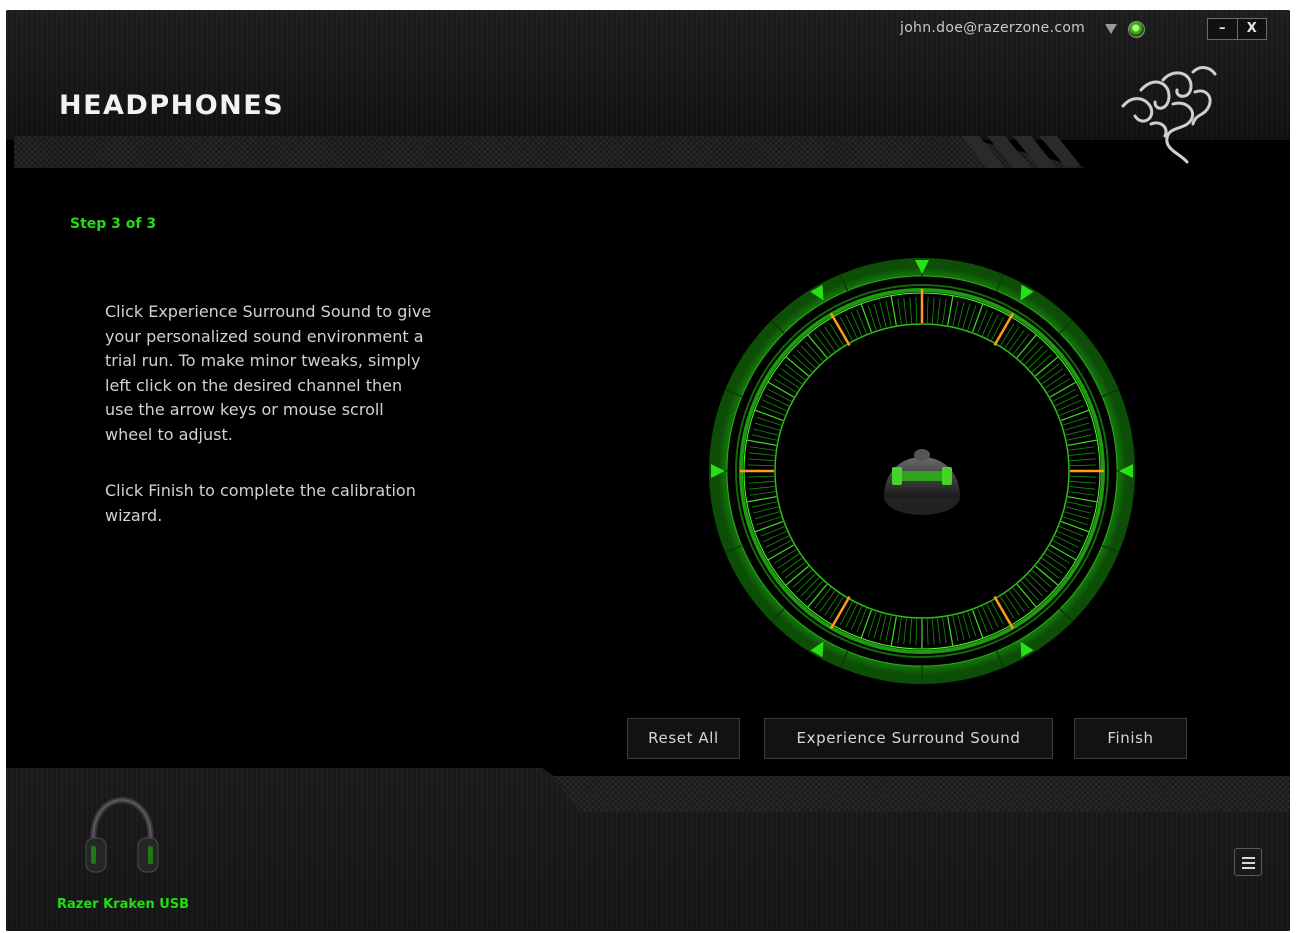  I want to click on menu-button, so click(1248, 862).